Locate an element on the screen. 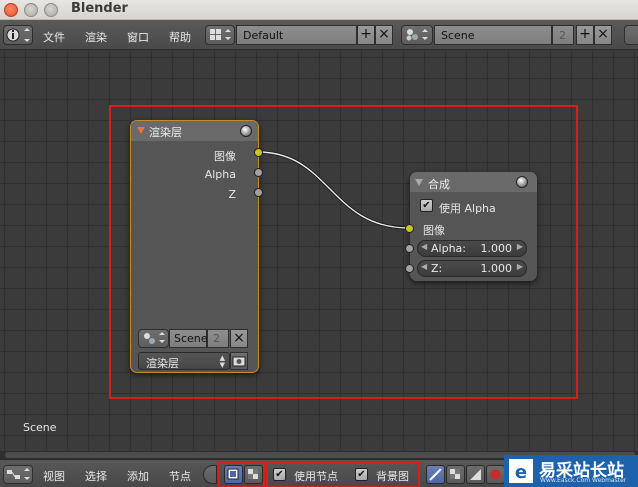 Image resolution: width=638 pixels, height=487 pixels. use-nodes-label: 使用节点 is located at coordinates (316, 476).